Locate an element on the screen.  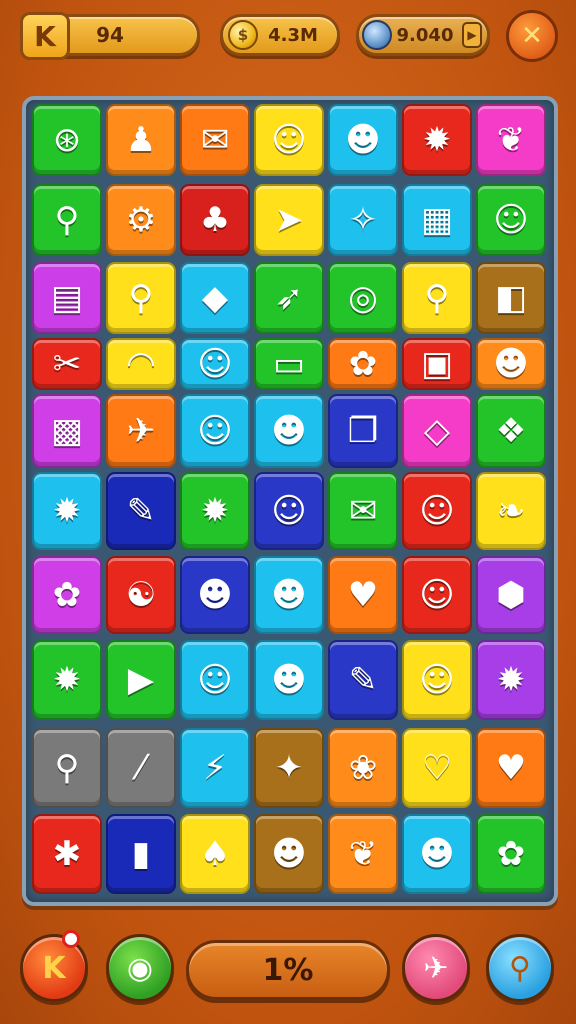
bird-face-icon: ☻ is located at coordinates (289, 854).